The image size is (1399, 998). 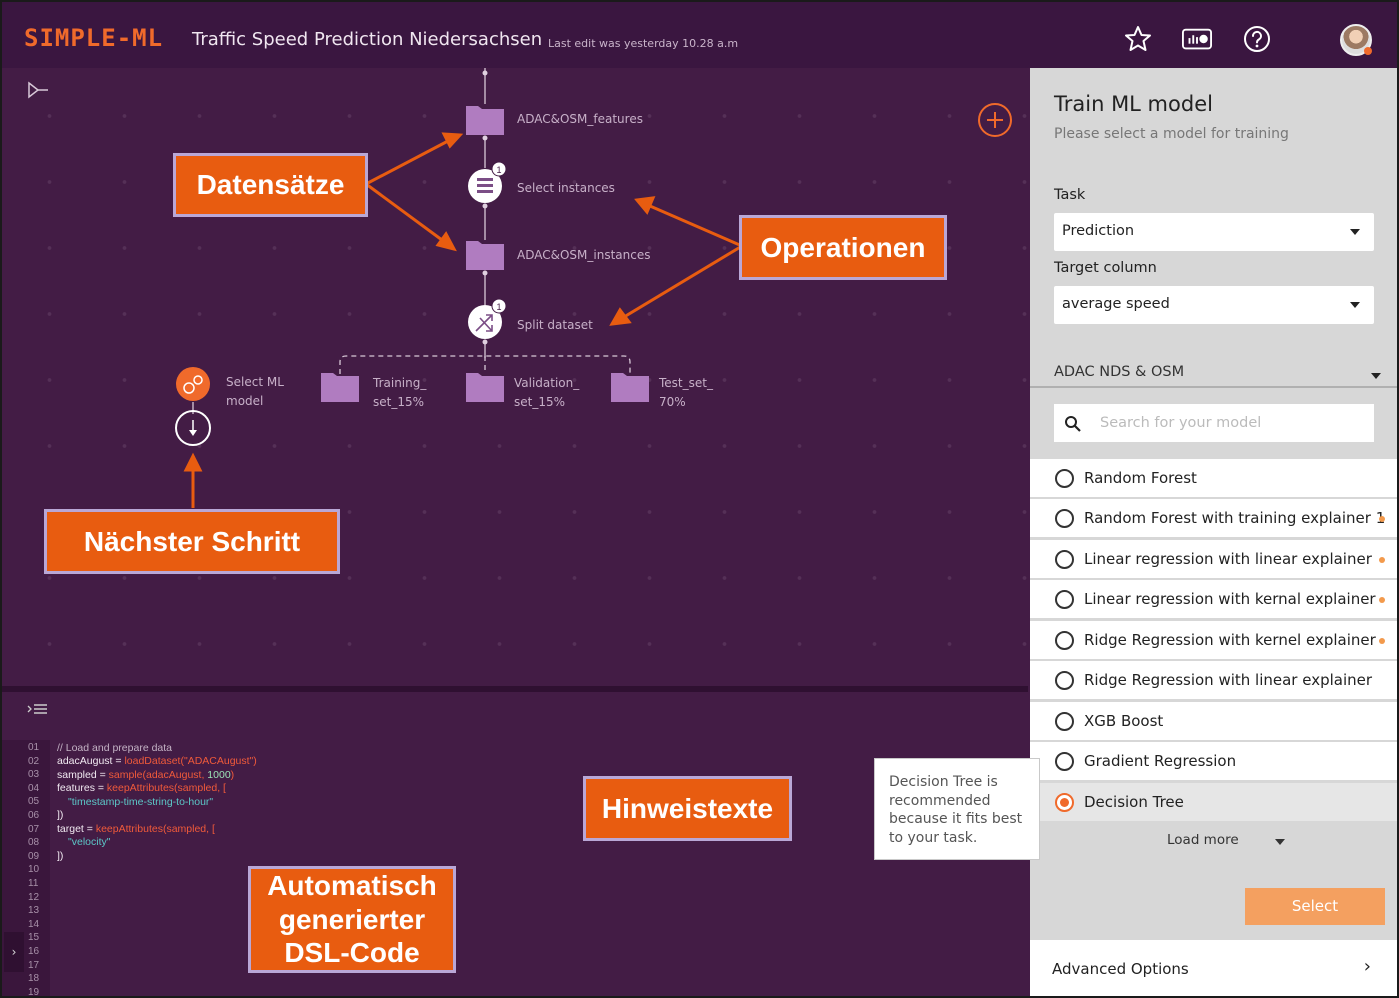 I want to click on star-icon, so click(x=1138, y=39).